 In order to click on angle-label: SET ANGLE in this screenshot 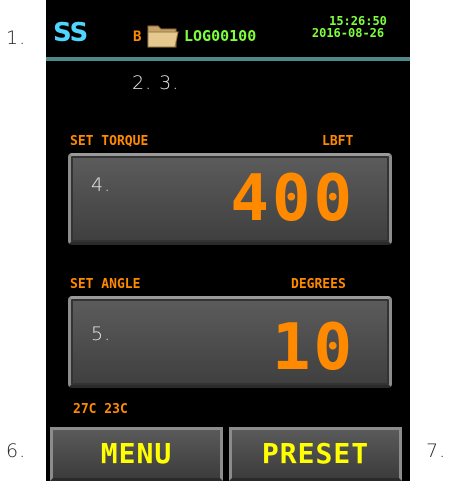, I will do `click(105, 284)`.